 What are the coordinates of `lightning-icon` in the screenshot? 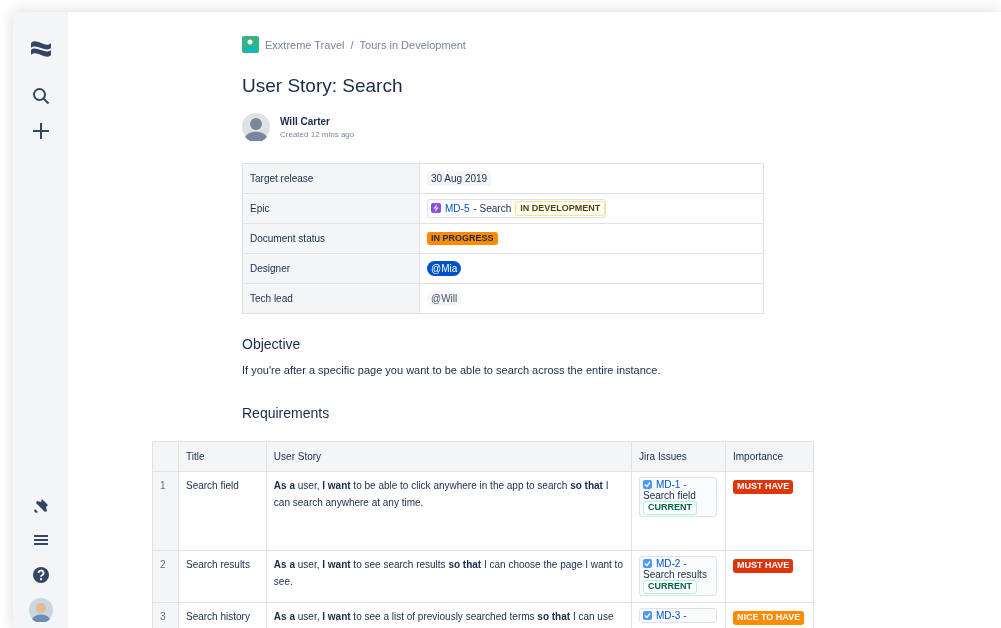 It's located at (436, 208).